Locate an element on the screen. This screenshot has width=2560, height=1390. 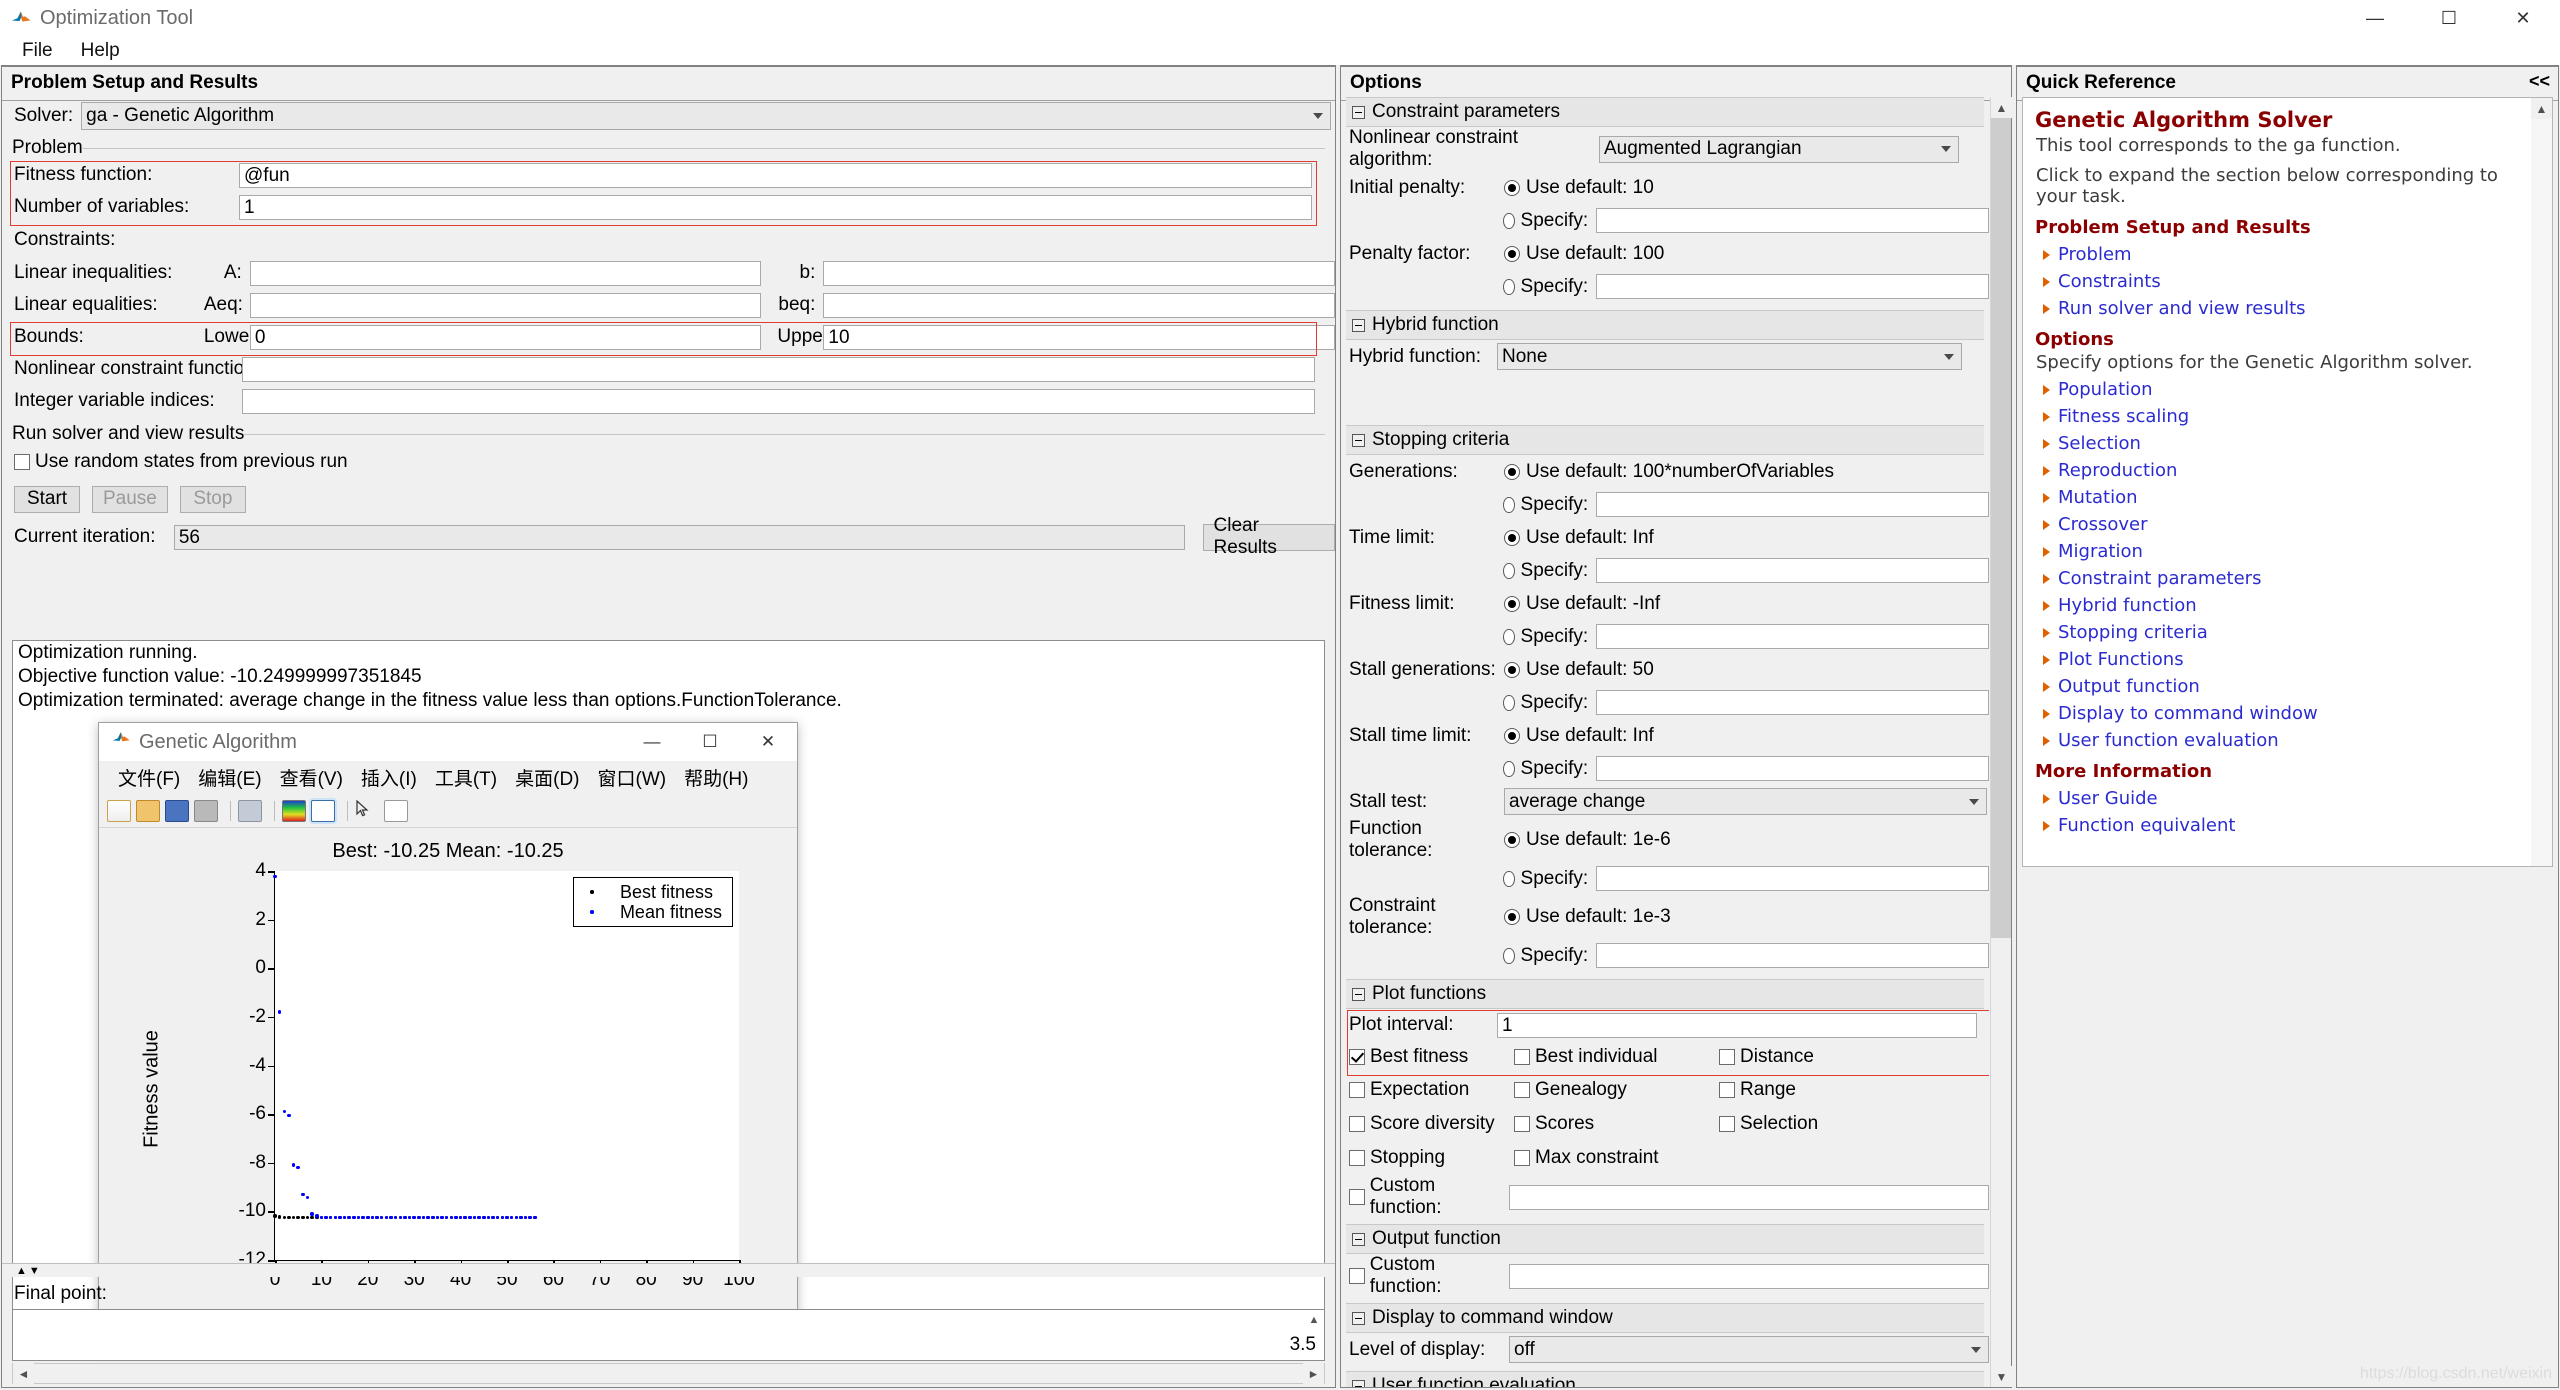
section-user-function-evaluation: User function evaluation is located at coordinates (1665, 1379).